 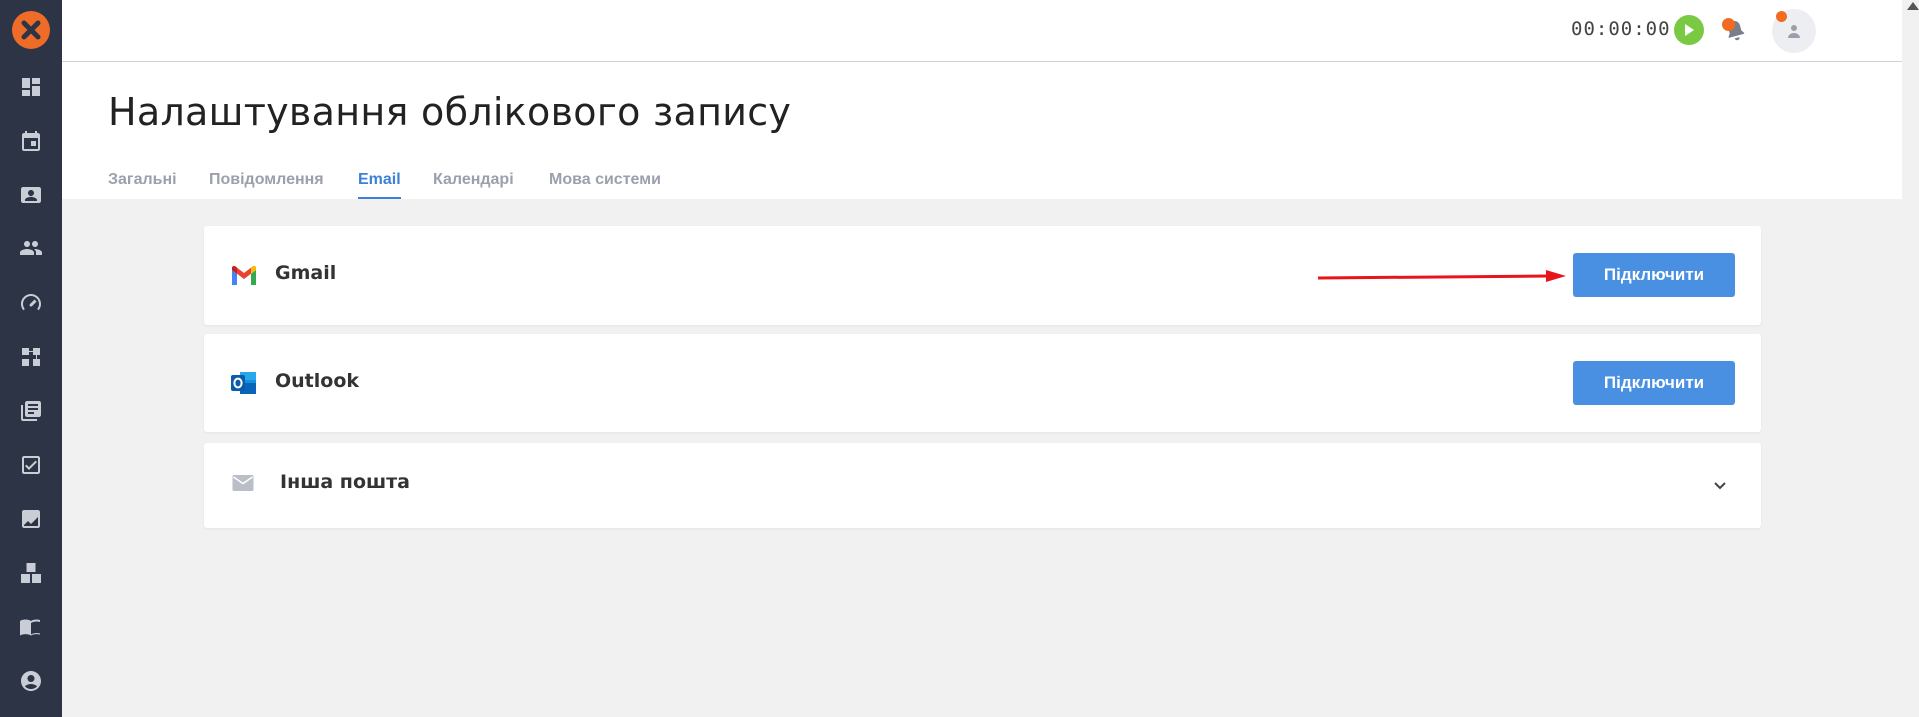 I want to click on annotation-arrow, so click(x=1442, y=276).